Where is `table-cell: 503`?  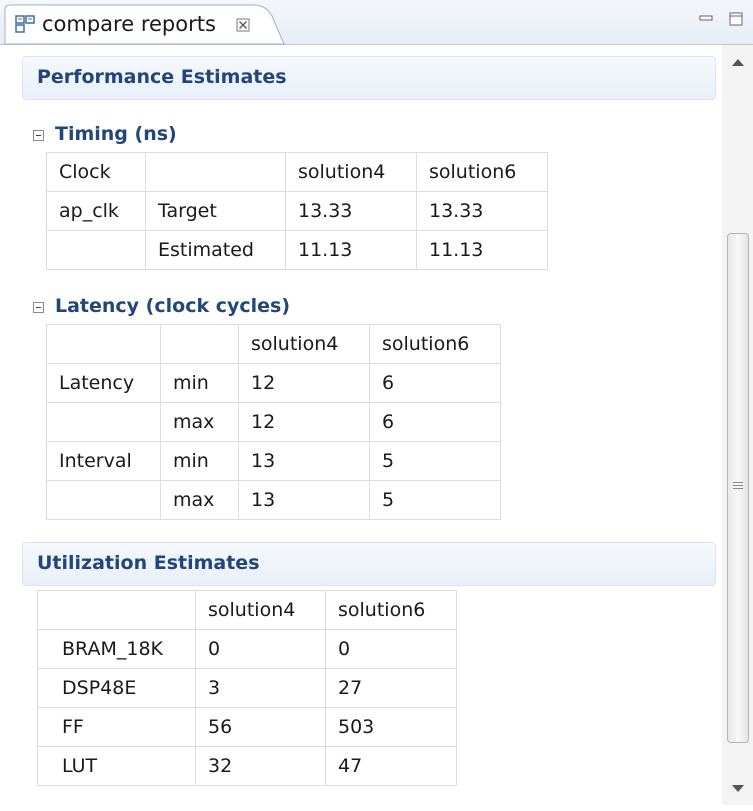 table-cell: 503 is located at coordinates (391, 727).